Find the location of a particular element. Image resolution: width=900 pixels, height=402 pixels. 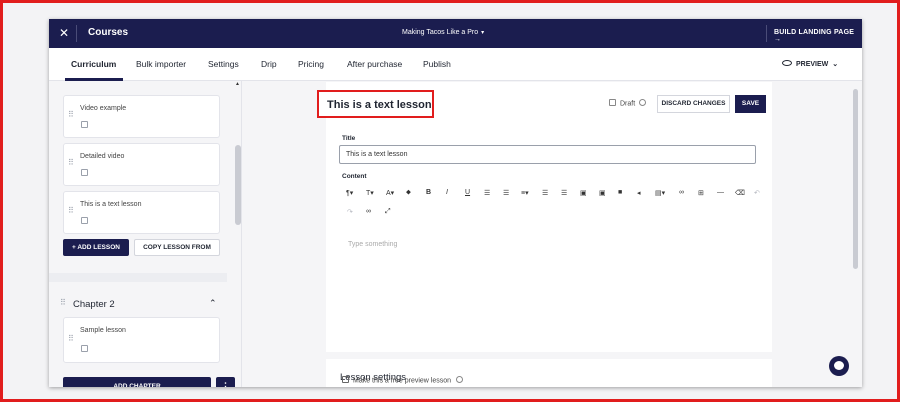

build-landing-page-button: BUILD LANDING PAGE → is located at coordinates (818, 36).